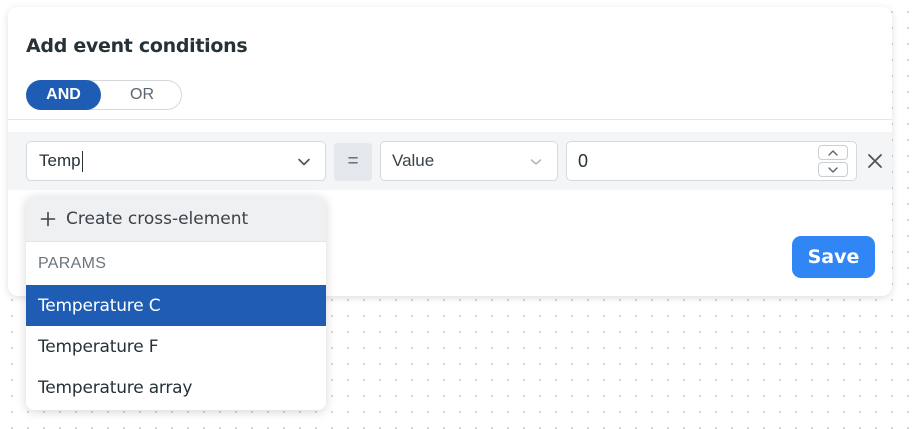 The image size is (917, 429). What do you see at coordinates (142, 95) in the screenshot?
I see `toggle-or-button: OR` at bounding box center [142, 95].